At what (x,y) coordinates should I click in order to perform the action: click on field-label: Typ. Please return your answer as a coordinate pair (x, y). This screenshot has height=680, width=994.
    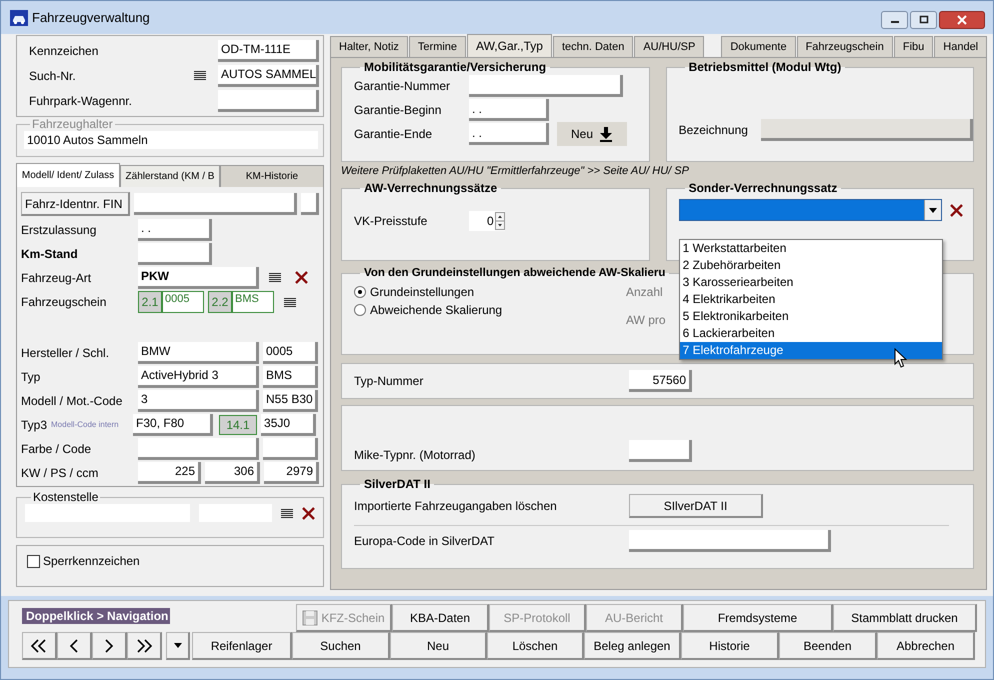
    Looking at the image, I should click on (31, 377).